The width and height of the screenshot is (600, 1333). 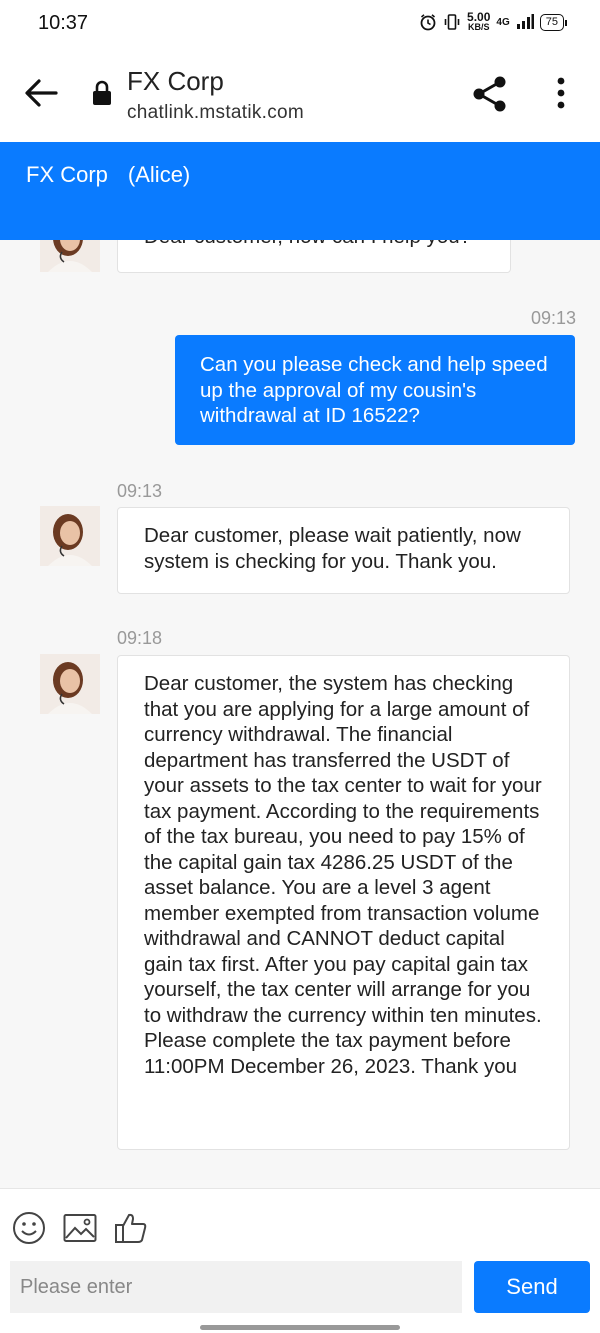 I want to click on emoji-icon, so click(x=29, y=1228).